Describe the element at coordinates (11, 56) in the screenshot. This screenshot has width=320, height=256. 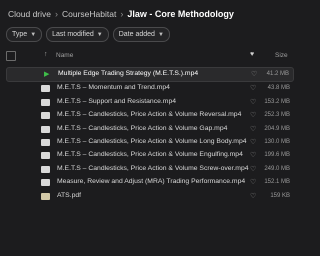
I see `select-all-checkbox` at that location.